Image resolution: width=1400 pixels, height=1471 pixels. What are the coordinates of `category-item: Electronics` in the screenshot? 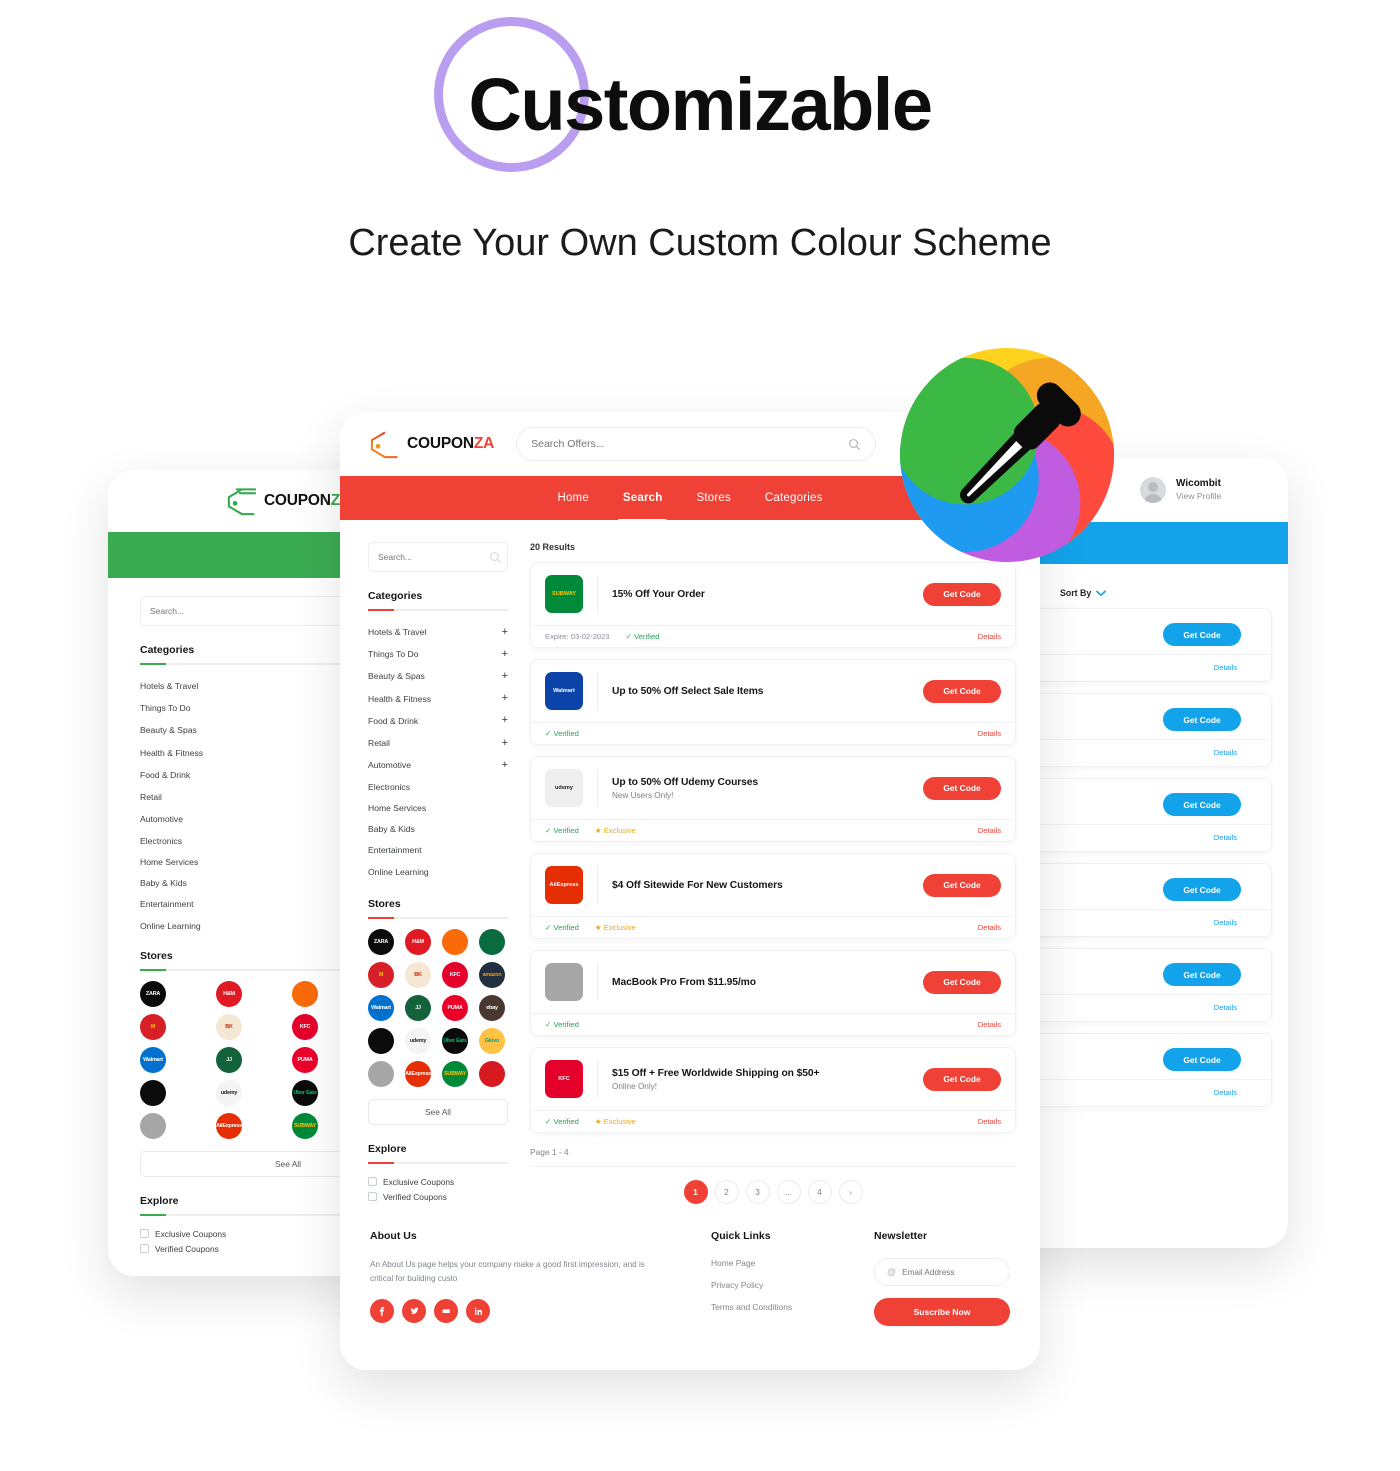 It's located at (438, 786).